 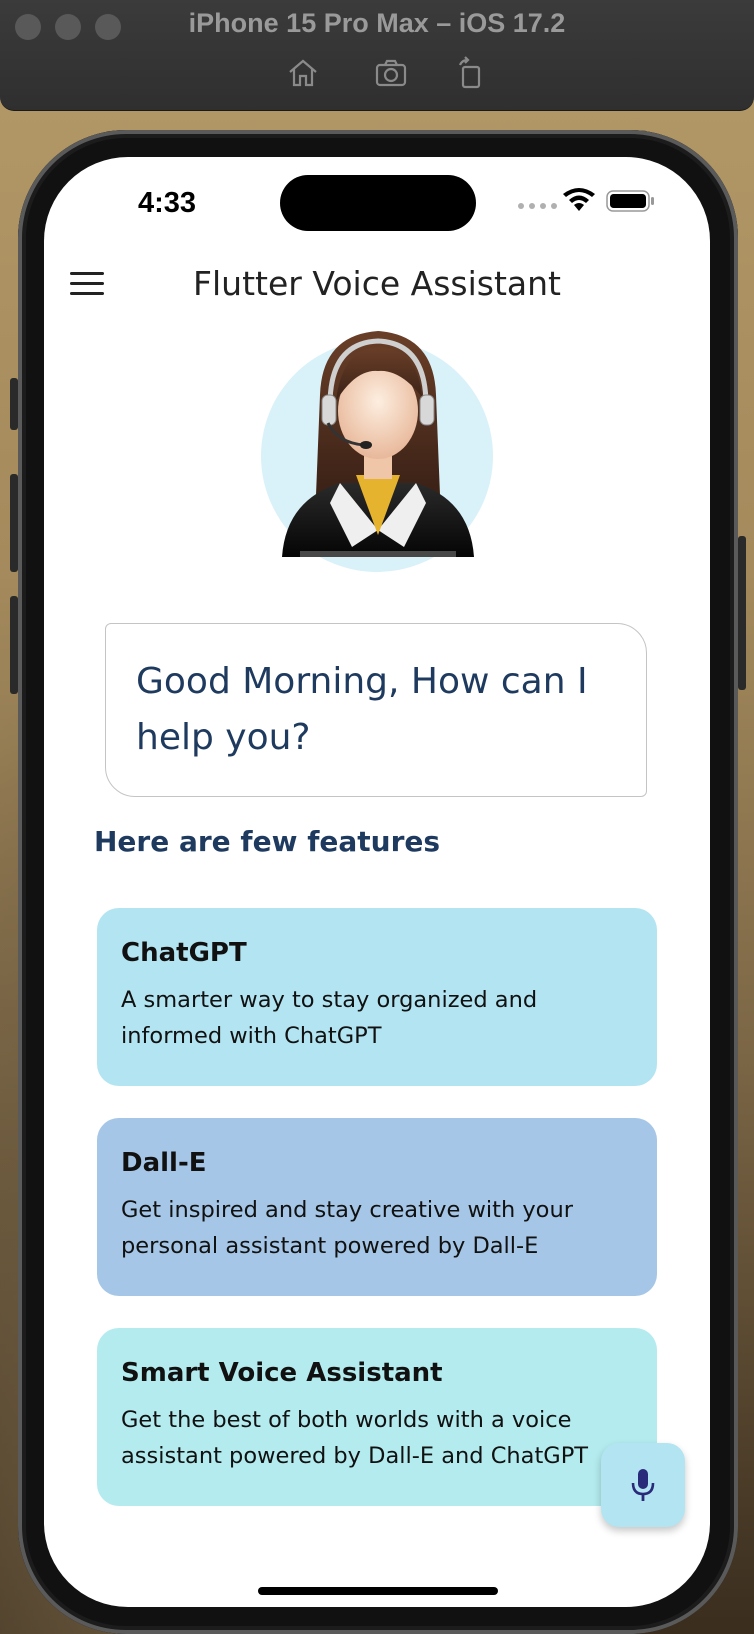 I want to click on action-button, so click(x=14, y=404).